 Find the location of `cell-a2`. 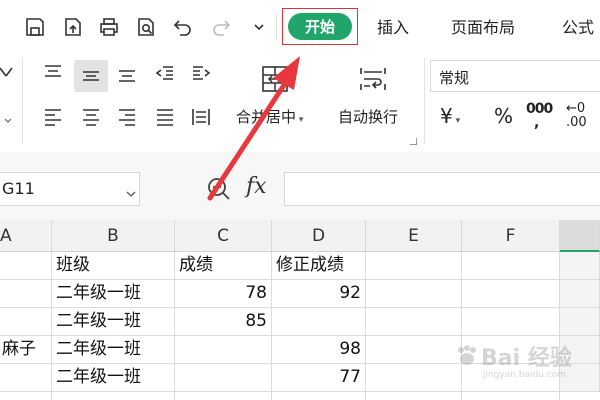

cell-a2 is located at coordinates (26, 294).